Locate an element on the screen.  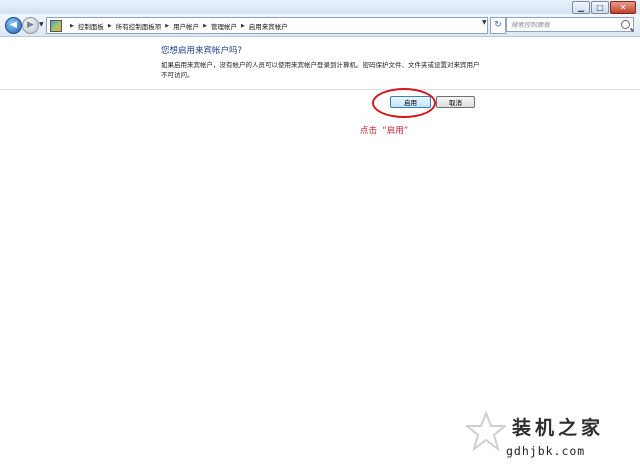
back-button: ◀ is located at coordinates (13, 25).